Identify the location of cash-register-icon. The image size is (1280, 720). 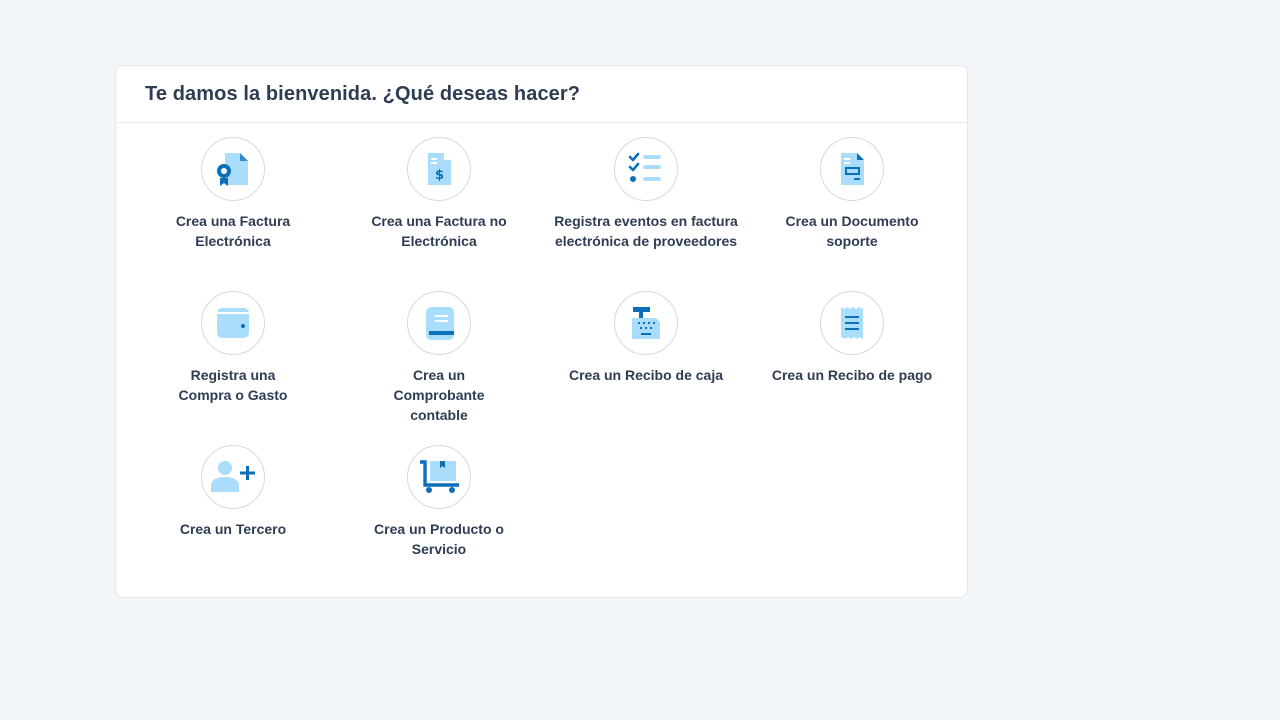
(646, 323).